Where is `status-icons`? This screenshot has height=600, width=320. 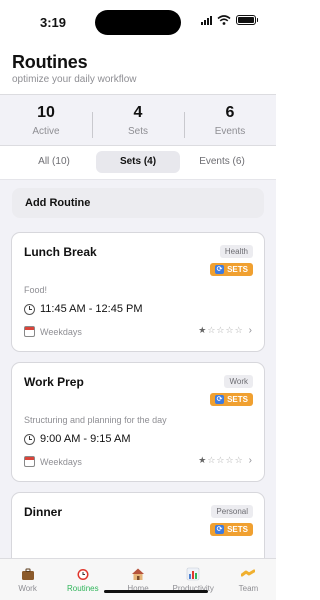
status-icons is located at coordinates (229, 20).